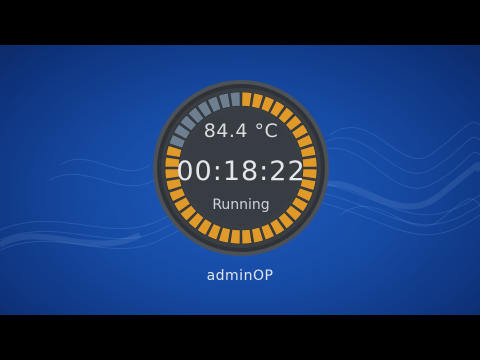 The height and width of the screenshot is (360, 480). I want to click on gauge-segment-remaining, so click(235, 99).